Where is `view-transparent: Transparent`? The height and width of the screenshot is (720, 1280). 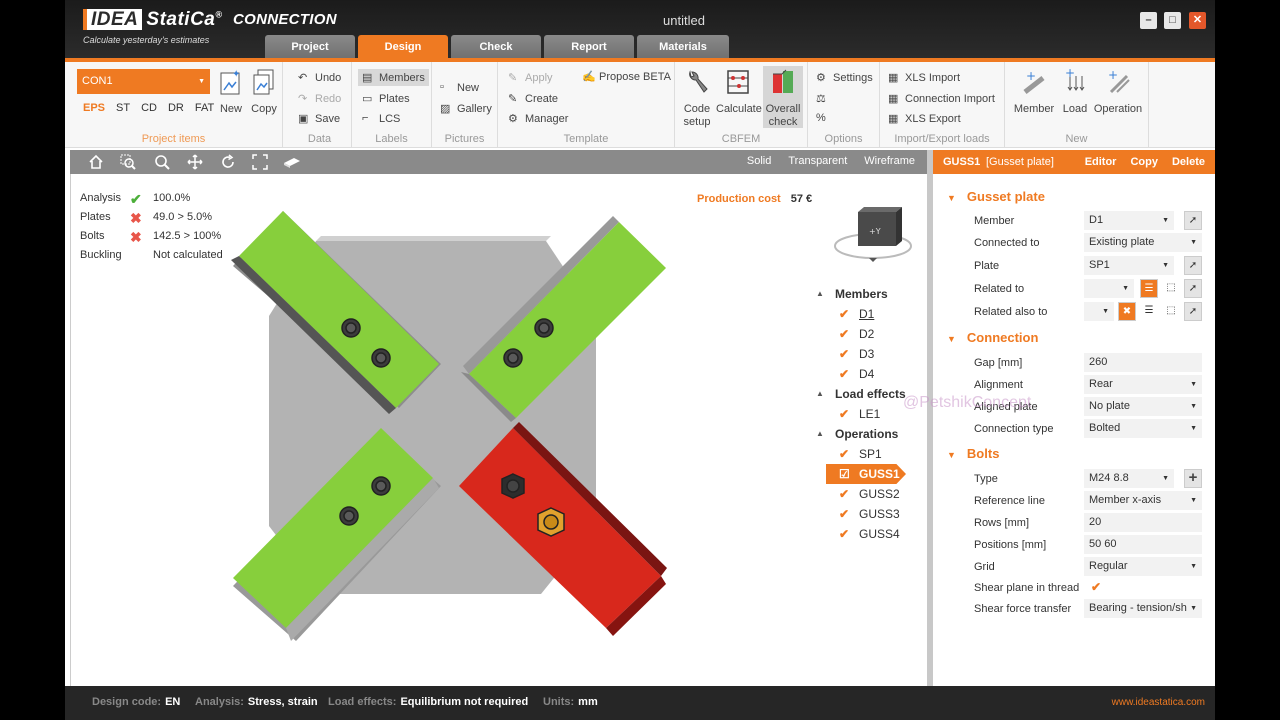 view-transparent: Transparent is located at coordinates (817, 161).